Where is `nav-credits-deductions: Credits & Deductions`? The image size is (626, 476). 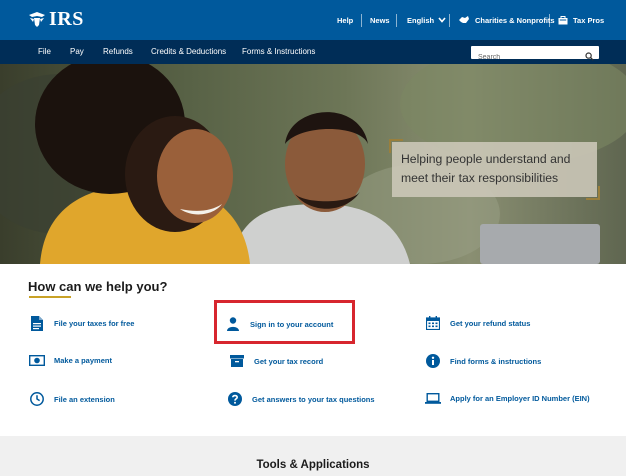
nav-credits-deductions: Credits & Deductions is located at coordinates (188, 52).